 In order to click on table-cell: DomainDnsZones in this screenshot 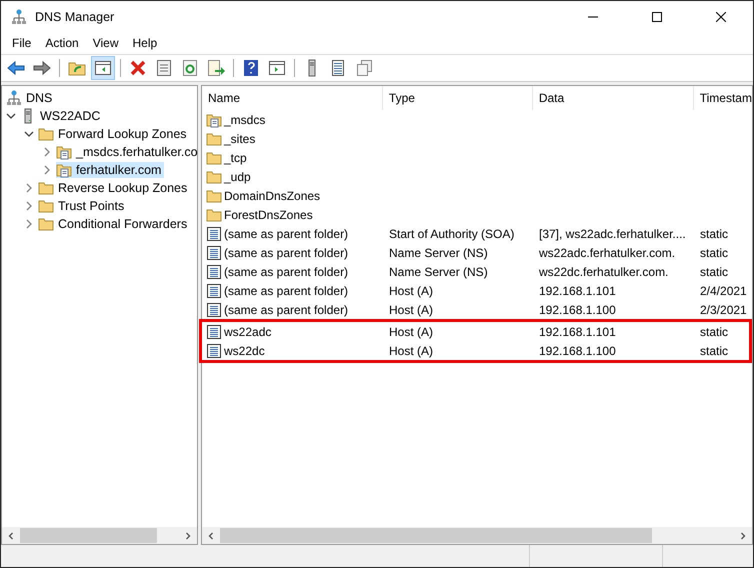, I will do `click(272, 195)`.